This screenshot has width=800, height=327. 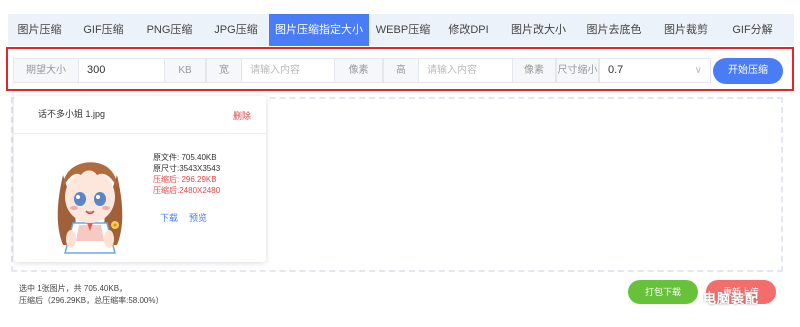 I want to click on file-name: 话不多小姐 1.jpg, so click(x=72, y=114).